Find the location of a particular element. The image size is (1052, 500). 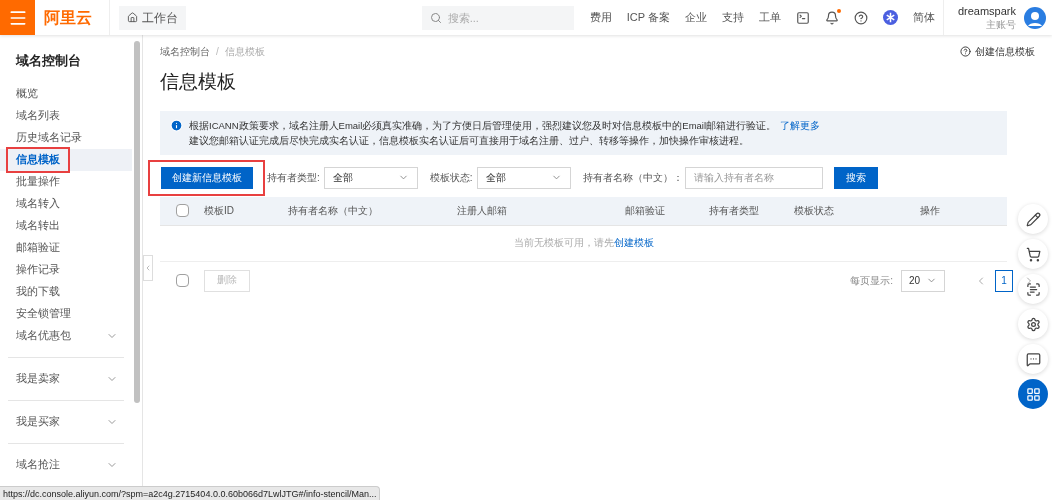

empty-text: 当前无模板可用，请先 is located at coordinates (563, 242).